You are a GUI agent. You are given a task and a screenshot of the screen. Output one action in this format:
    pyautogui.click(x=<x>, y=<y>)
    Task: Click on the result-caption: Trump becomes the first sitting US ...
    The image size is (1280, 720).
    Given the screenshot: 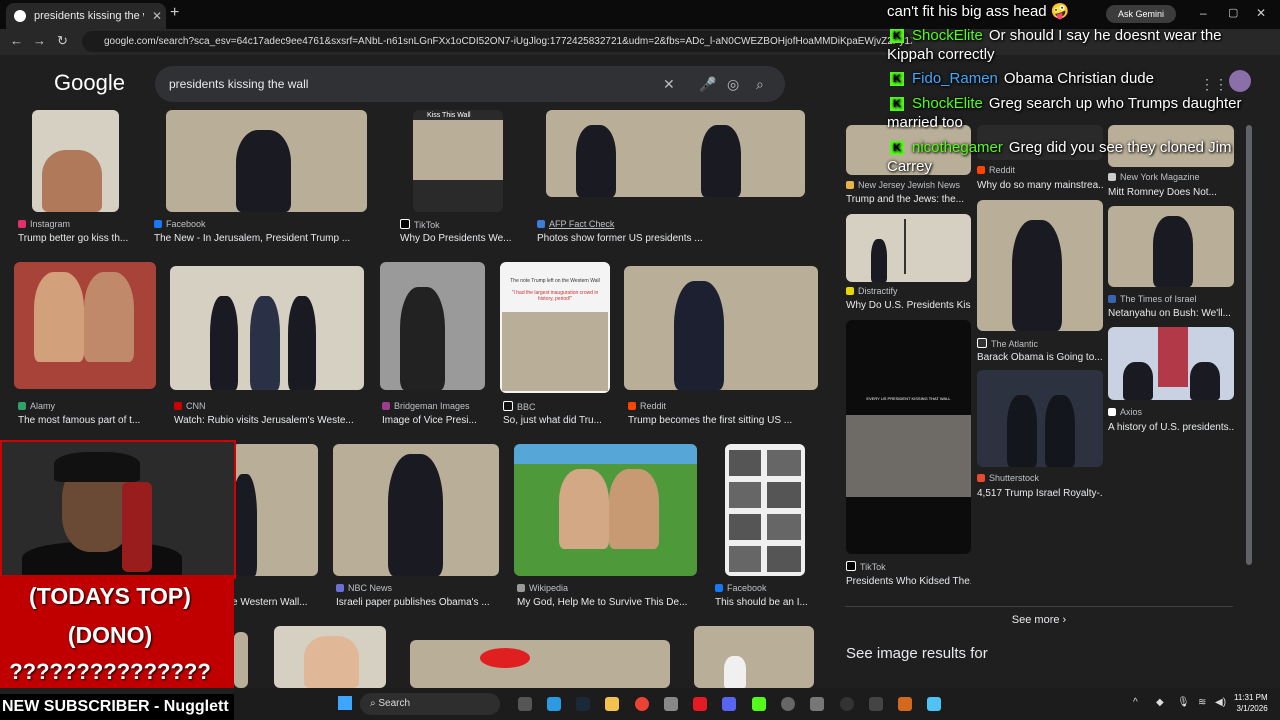 What is the action you would take?
    pyautogui.click(x=723, y=420)
    